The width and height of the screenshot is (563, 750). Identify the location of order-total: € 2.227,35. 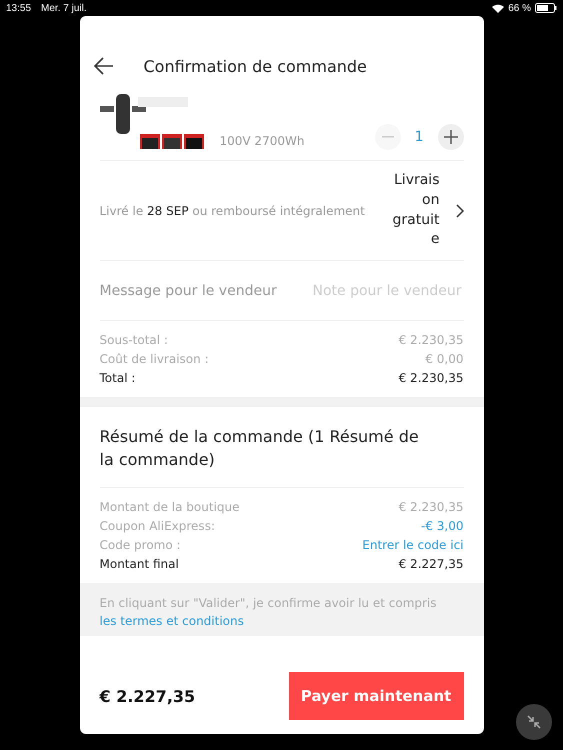
(148, 696).